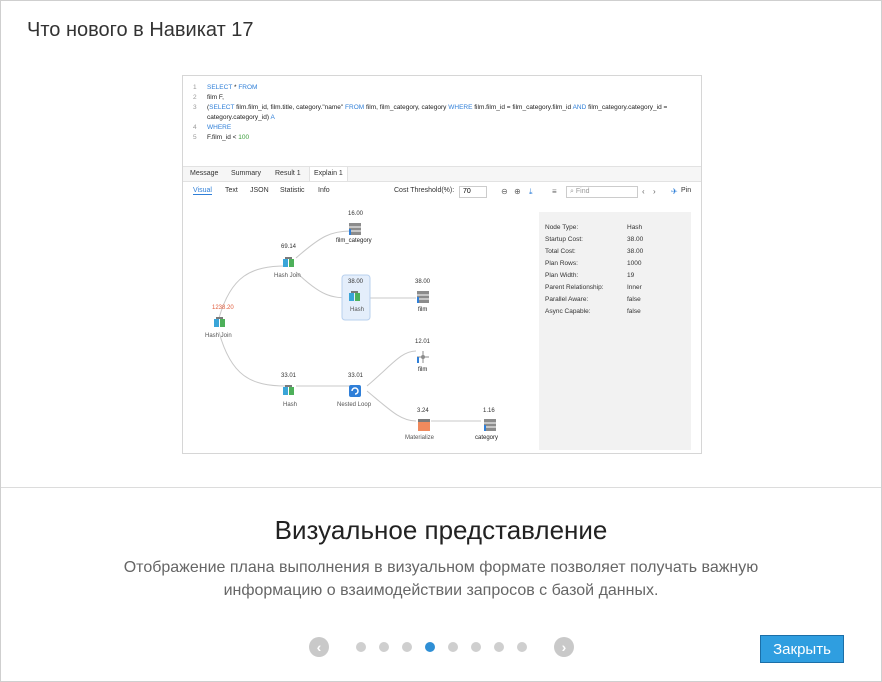 The width and height of the screenshot is (882, 682). Describe the element at coordinates (424, 190) in the screenshot. I see `cost-threshold-label: Cost Threshold(%):` at that location.